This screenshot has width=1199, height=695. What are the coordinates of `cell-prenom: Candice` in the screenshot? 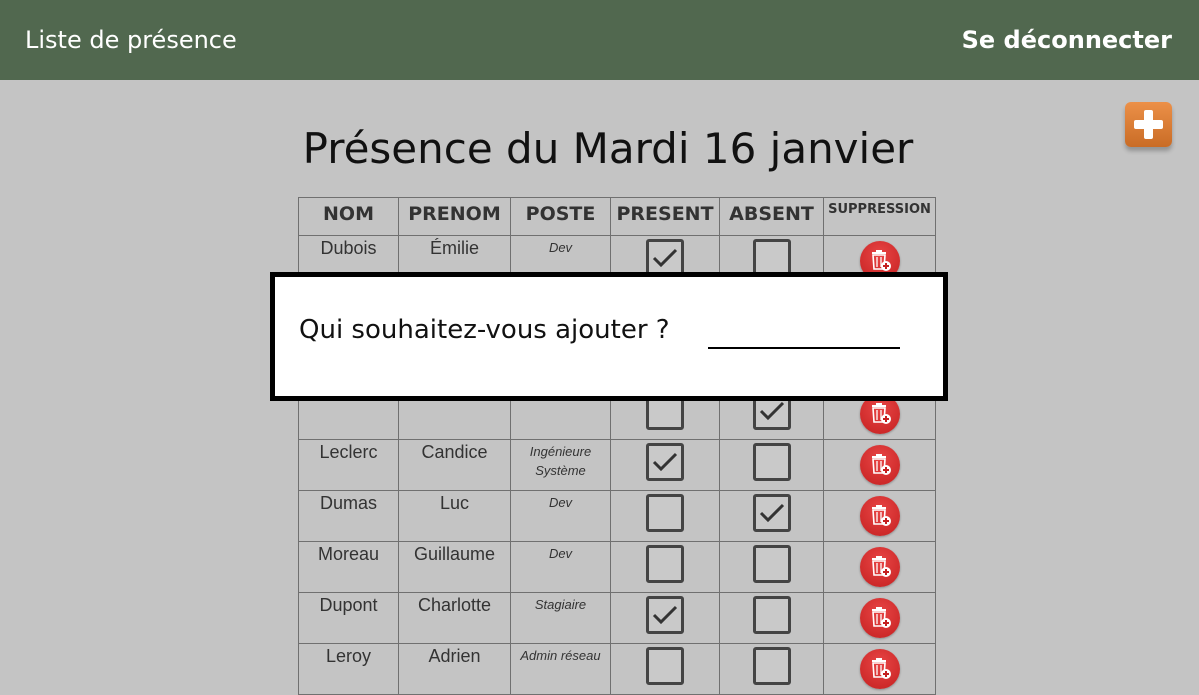 It's located at (454, 465).